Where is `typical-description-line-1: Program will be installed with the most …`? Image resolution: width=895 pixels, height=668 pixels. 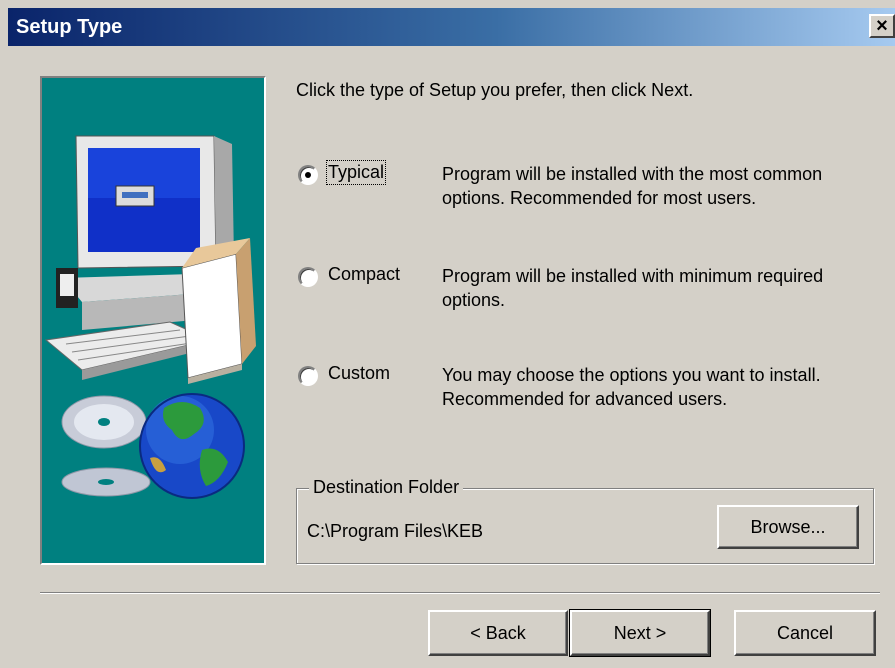 typical-description-line-1: Program will be installed with the most … is located at coordinates (632, 174).